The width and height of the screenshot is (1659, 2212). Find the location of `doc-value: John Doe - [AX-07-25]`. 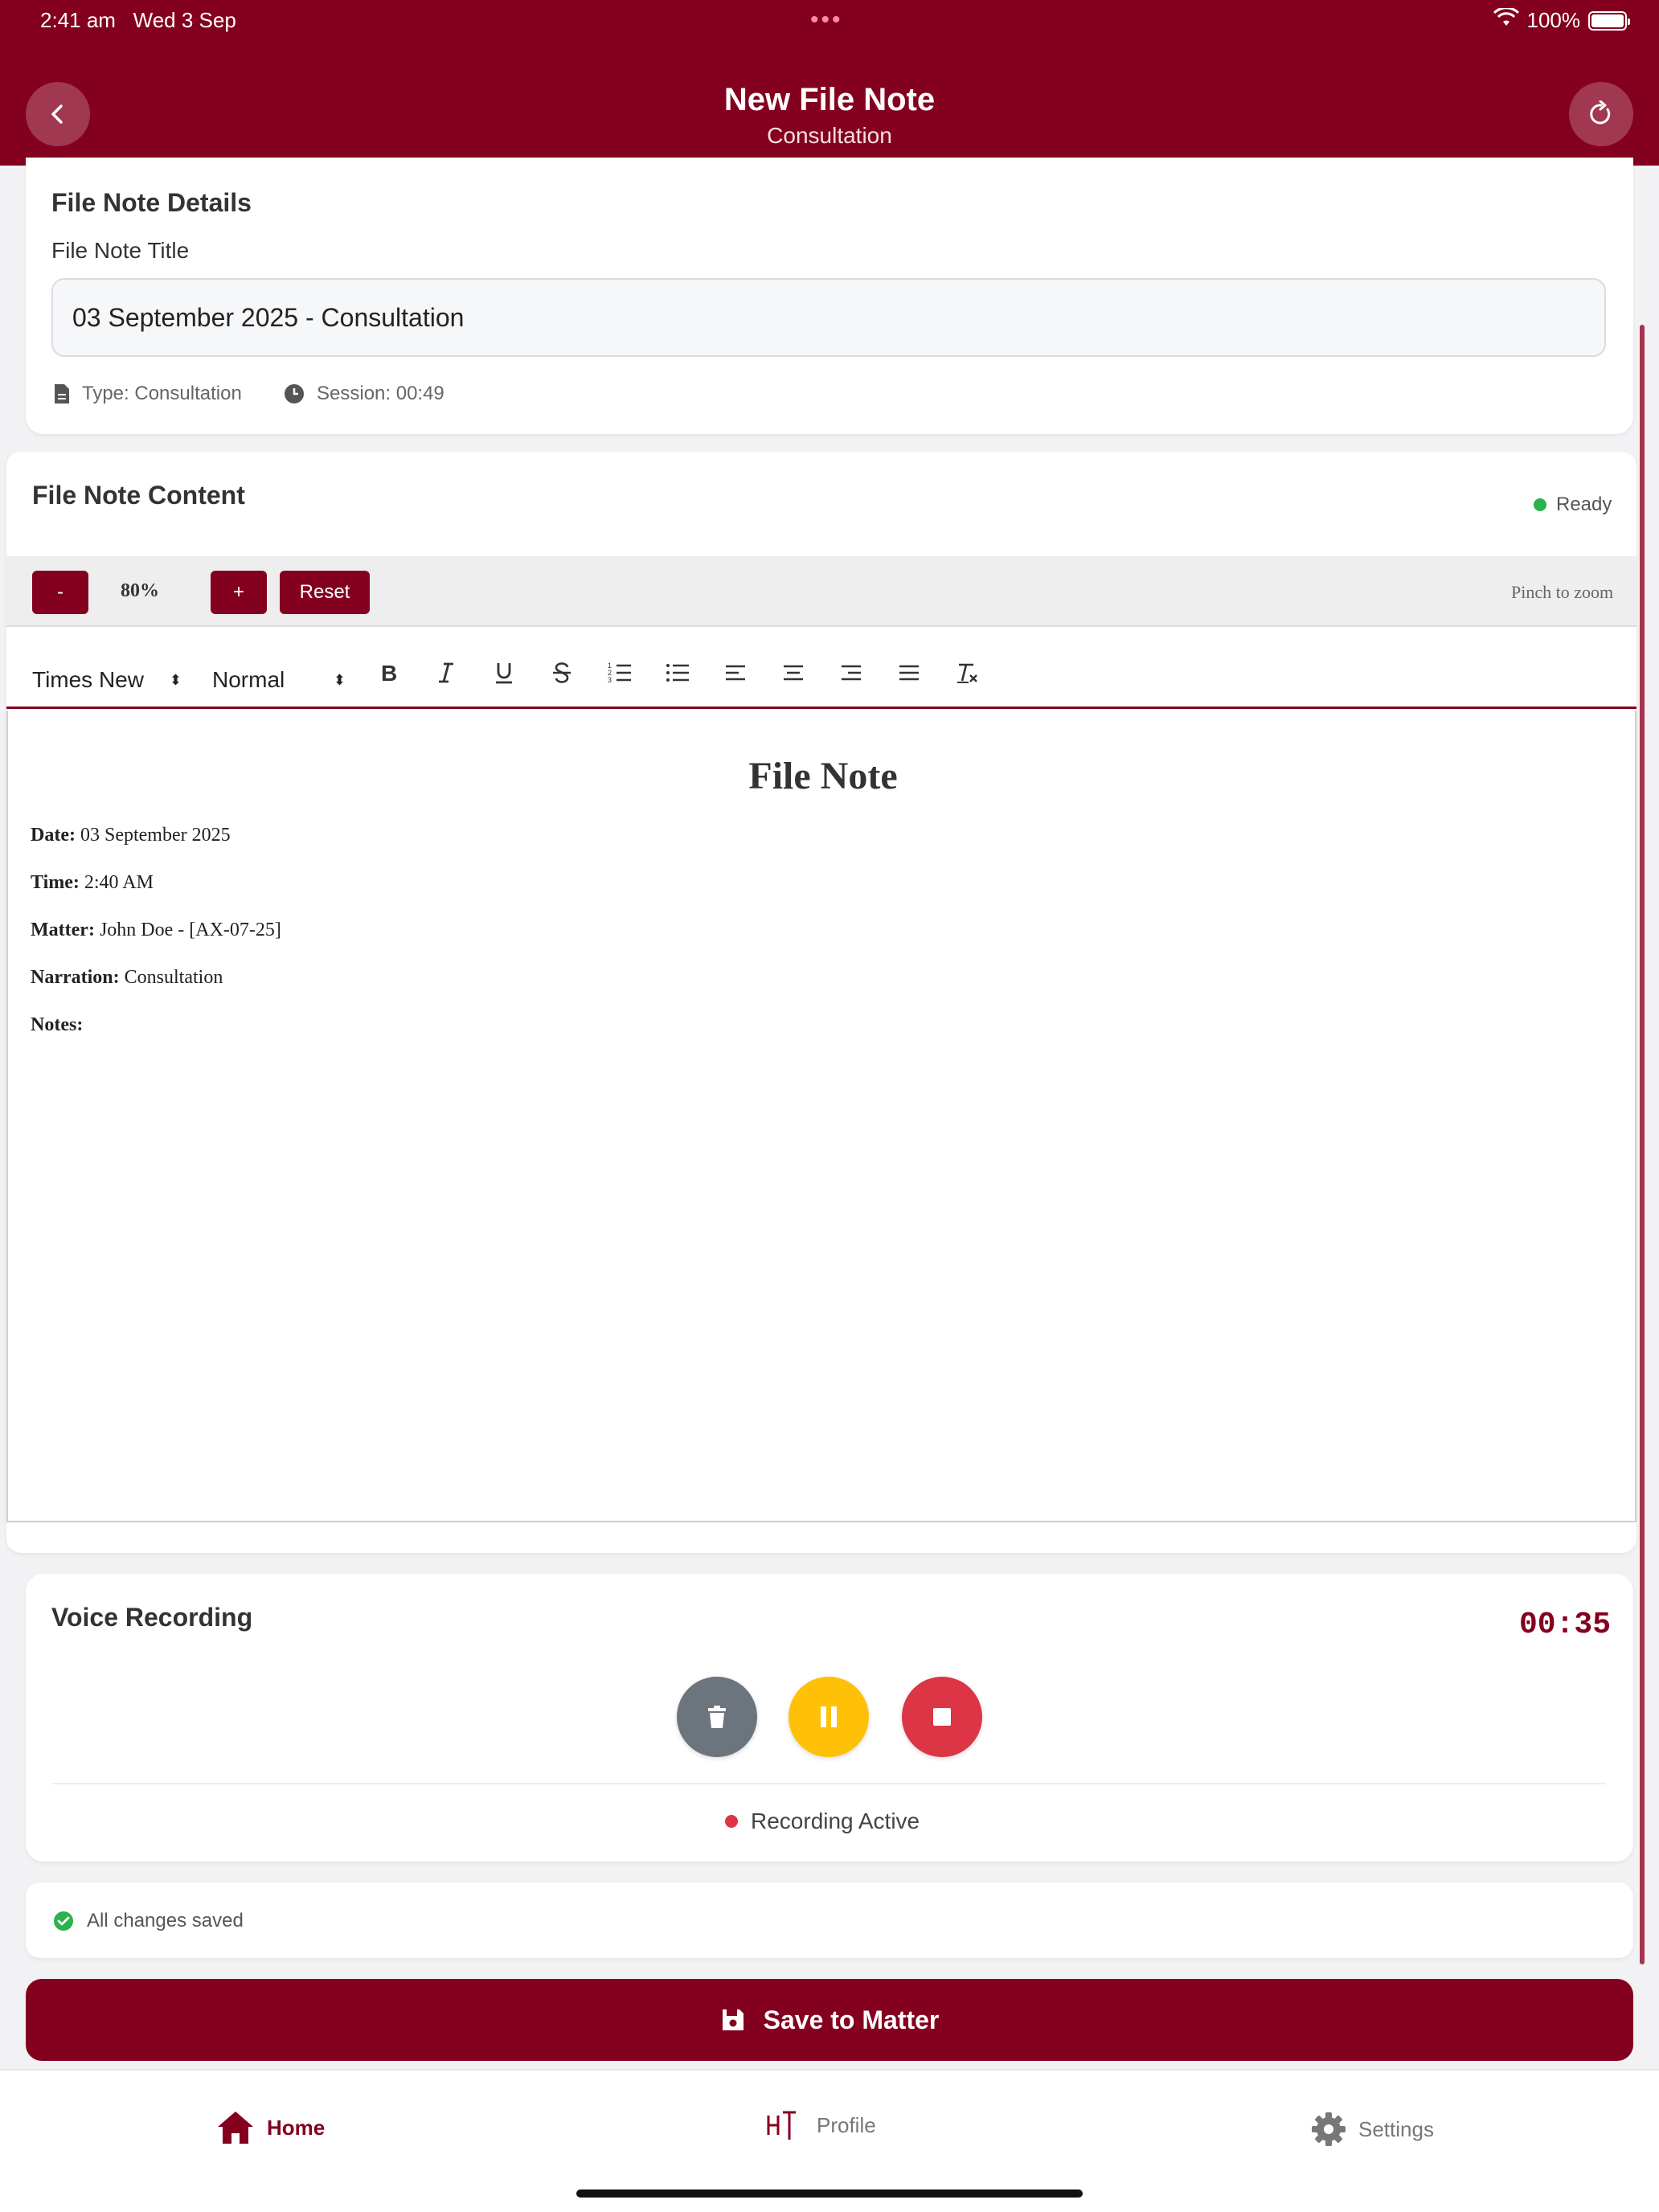

doc-value: John Doe - [AX-07-25] is located at coordinates (187, 930).